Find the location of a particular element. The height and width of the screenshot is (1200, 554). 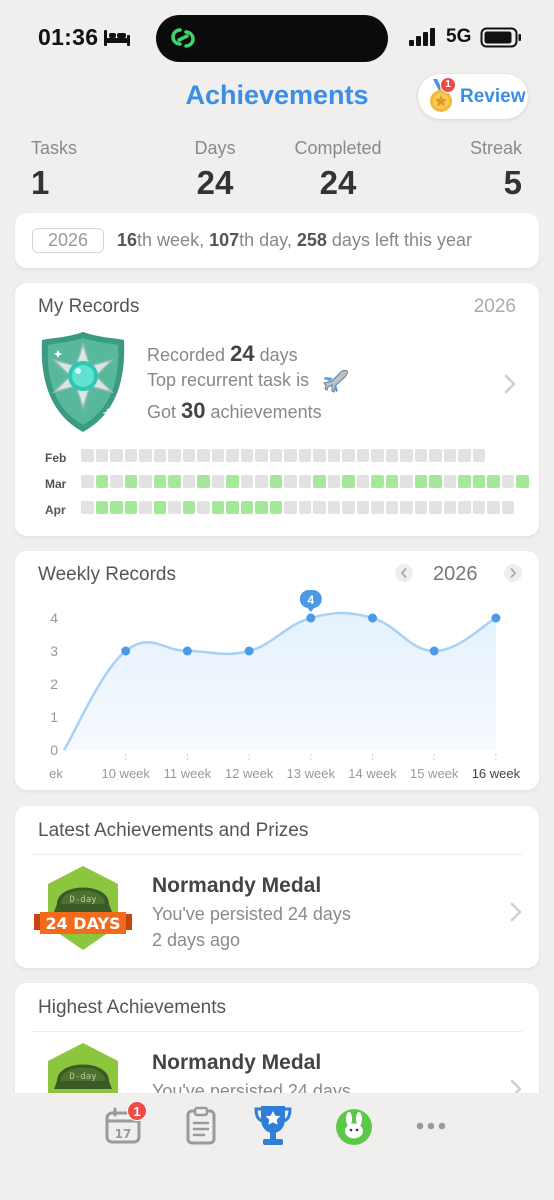

prev-year-button is located at coordinates (404, 573).